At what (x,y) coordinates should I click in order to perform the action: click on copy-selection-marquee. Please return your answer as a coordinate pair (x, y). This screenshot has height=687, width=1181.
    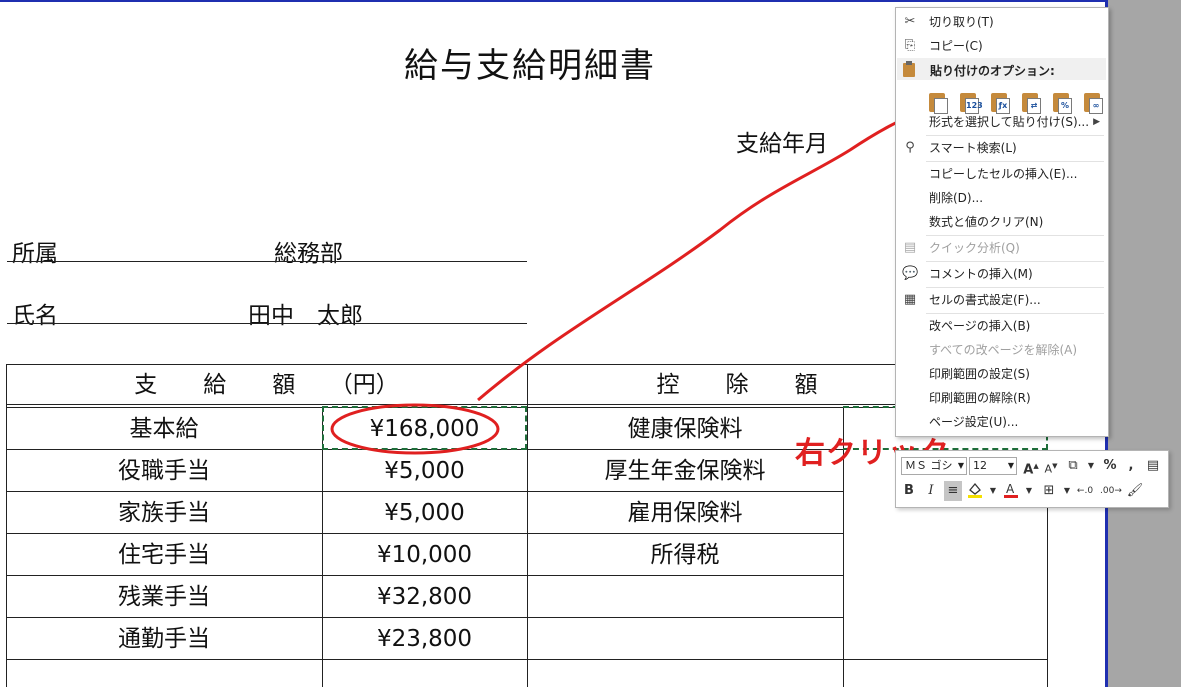
    Looking at the image, I should click on (424, 428).